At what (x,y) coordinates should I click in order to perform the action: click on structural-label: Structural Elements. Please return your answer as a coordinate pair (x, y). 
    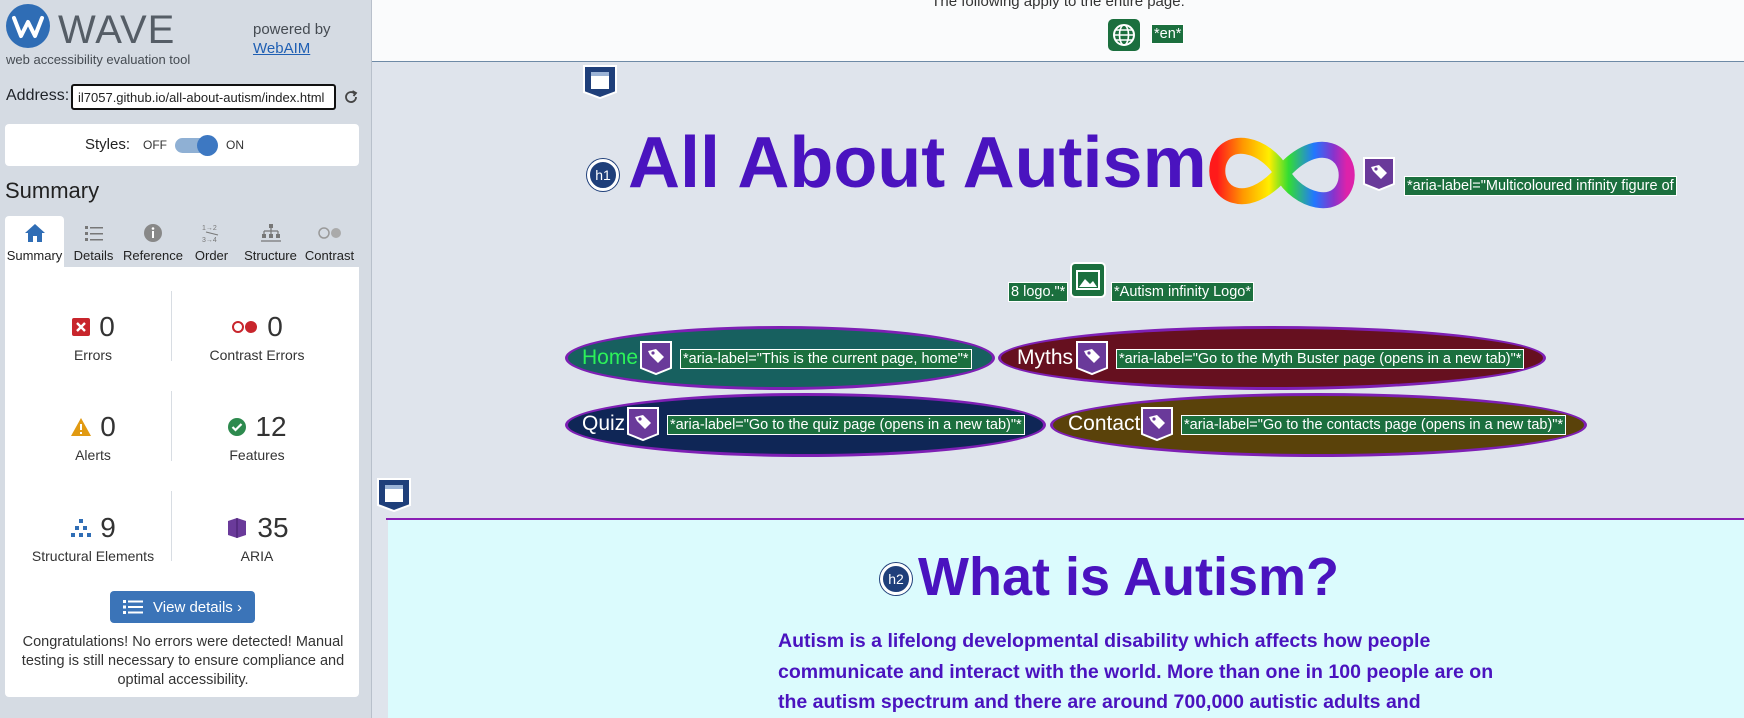
    Looking at the image, I should click on (93, 556).